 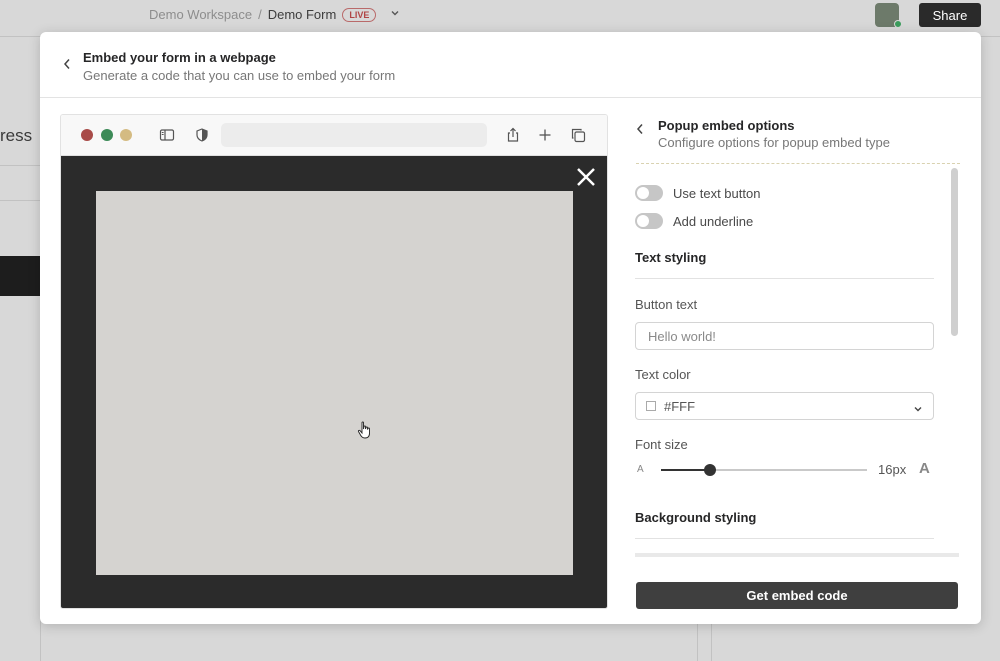 What do you see at coordinates (545, 135) in the screenshot?
I see `plus-icon` at bounding box center [545, 135].